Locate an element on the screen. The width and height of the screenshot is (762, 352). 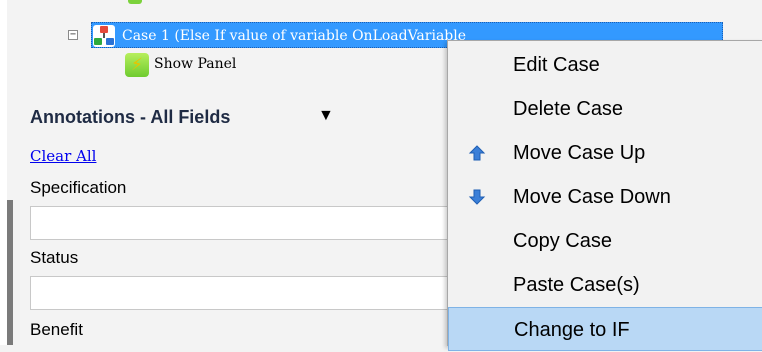
menu-item-label: Change to IF is located at coordinates (572, 330).